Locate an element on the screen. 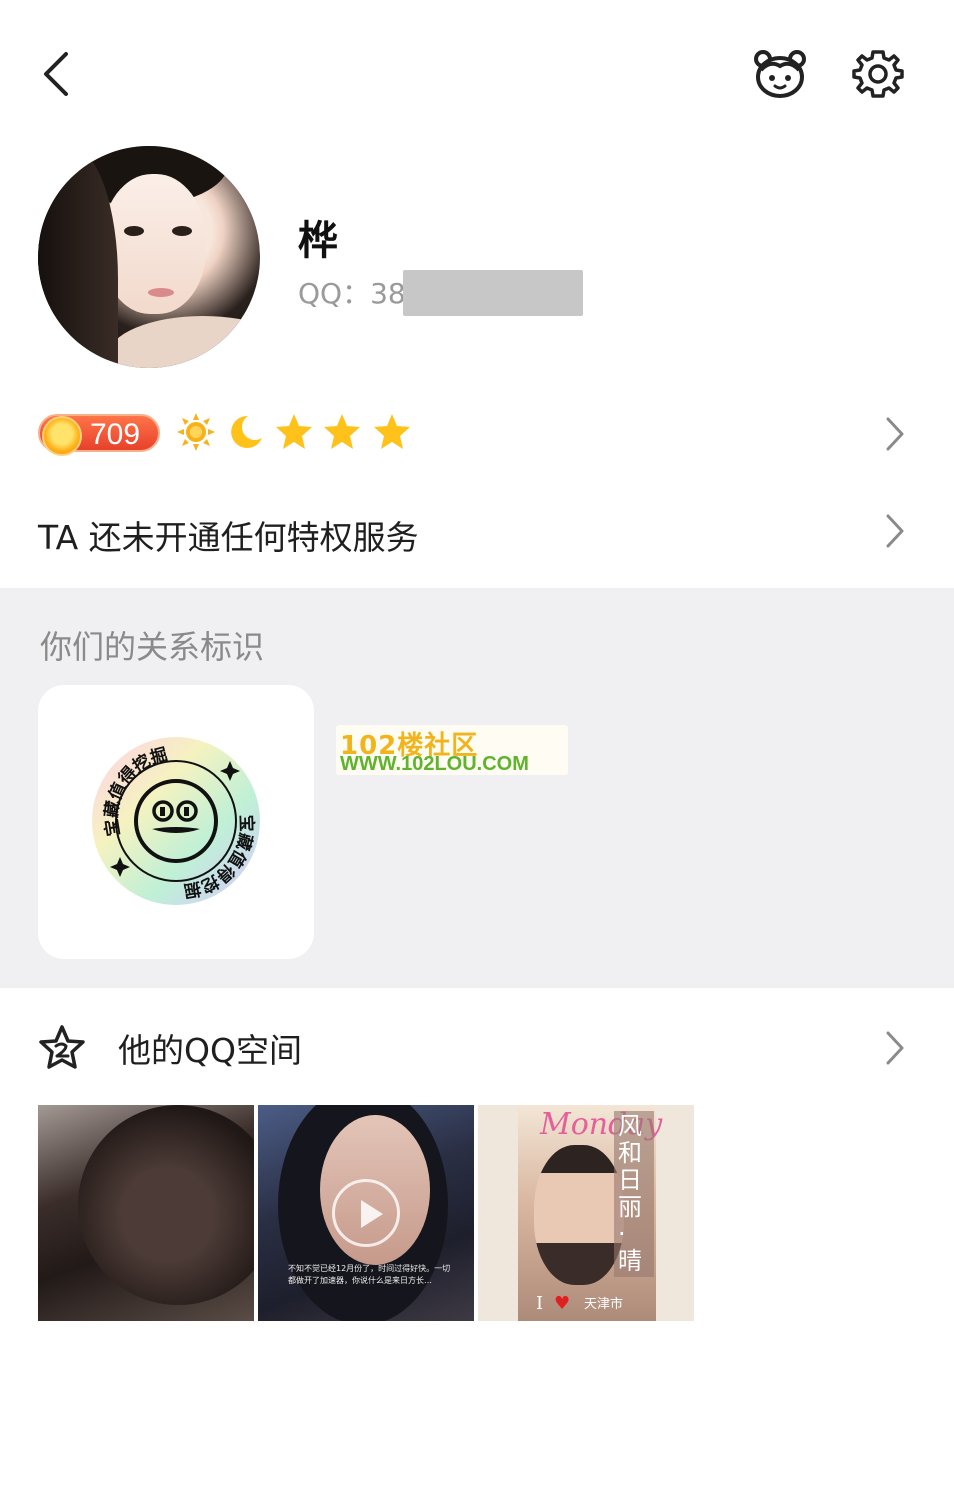 The height and width of the screenshot is (1500, 954). treasure-badge-icon: 宝藏值得挖掘 宝藏值得挖掘 is located at coordinates (176, 821).